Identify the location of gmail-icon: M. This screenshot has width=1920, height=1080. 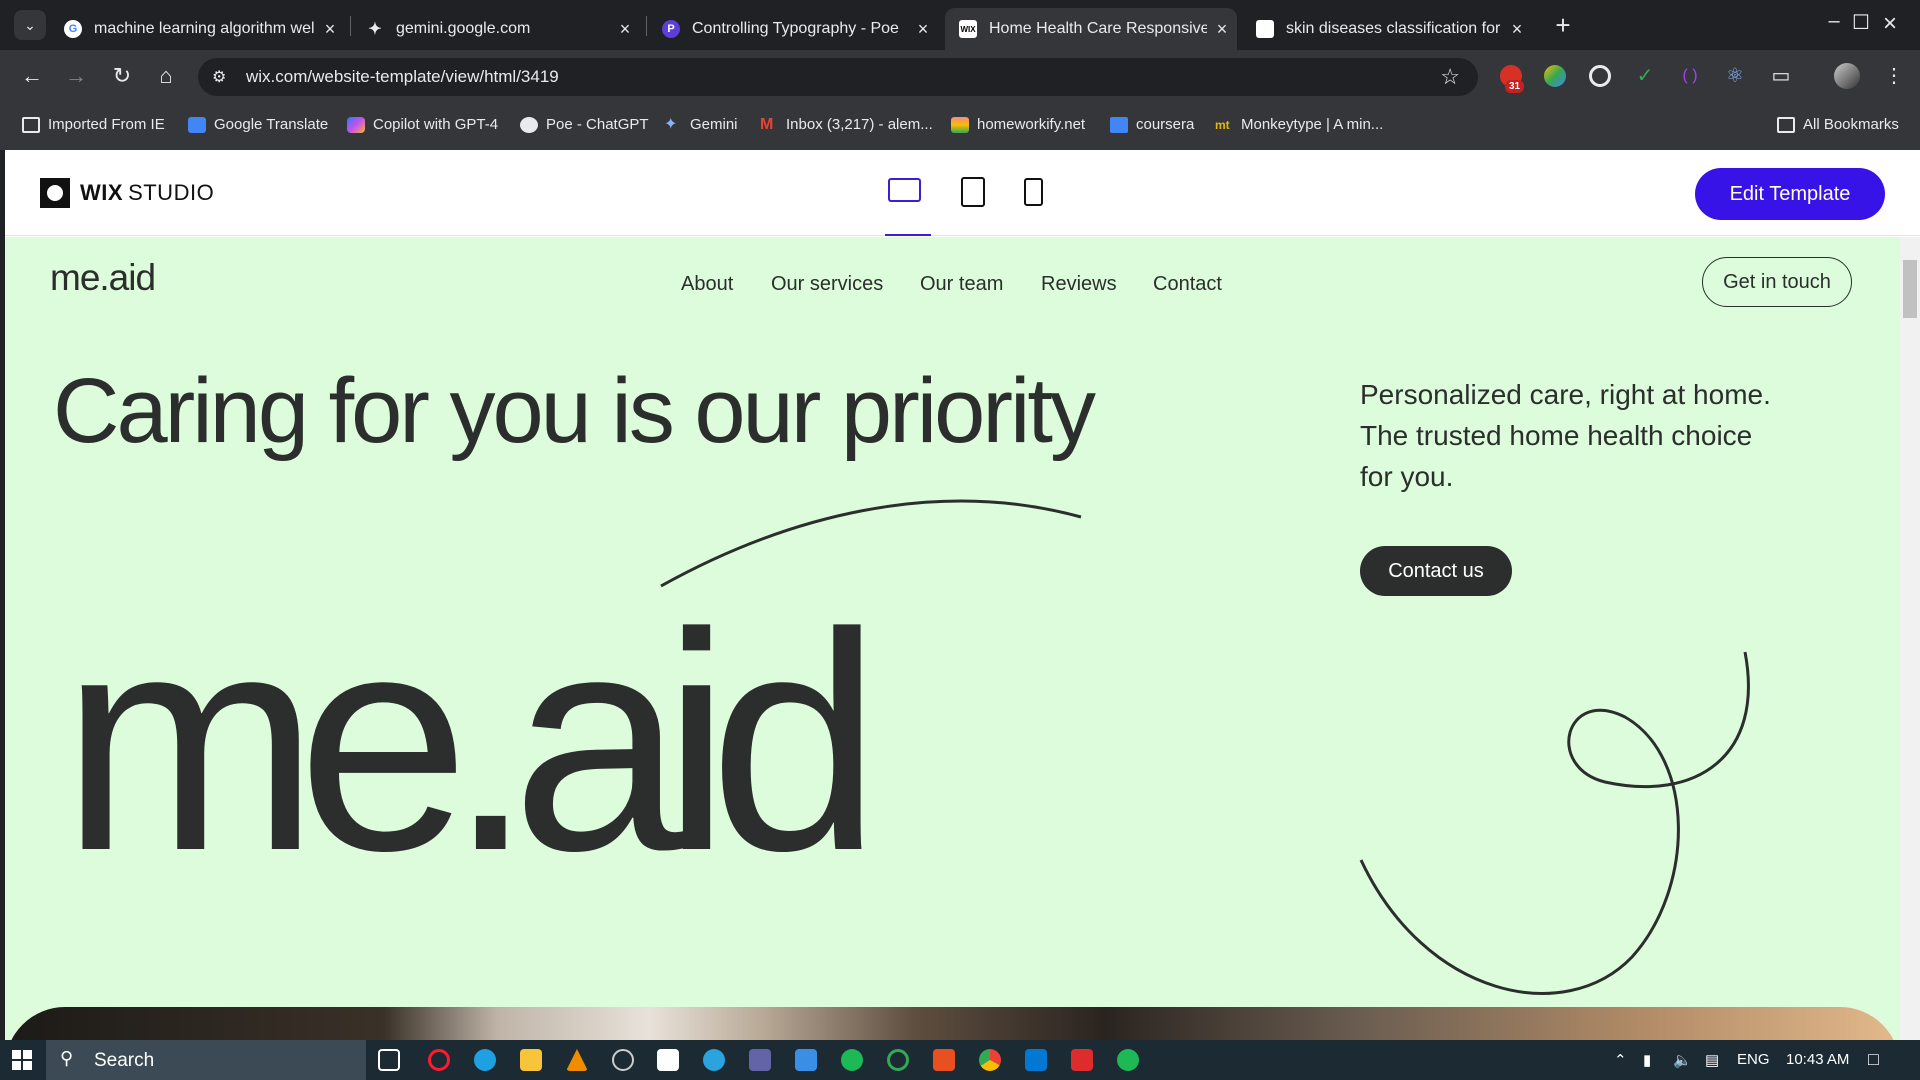
(767, 124).